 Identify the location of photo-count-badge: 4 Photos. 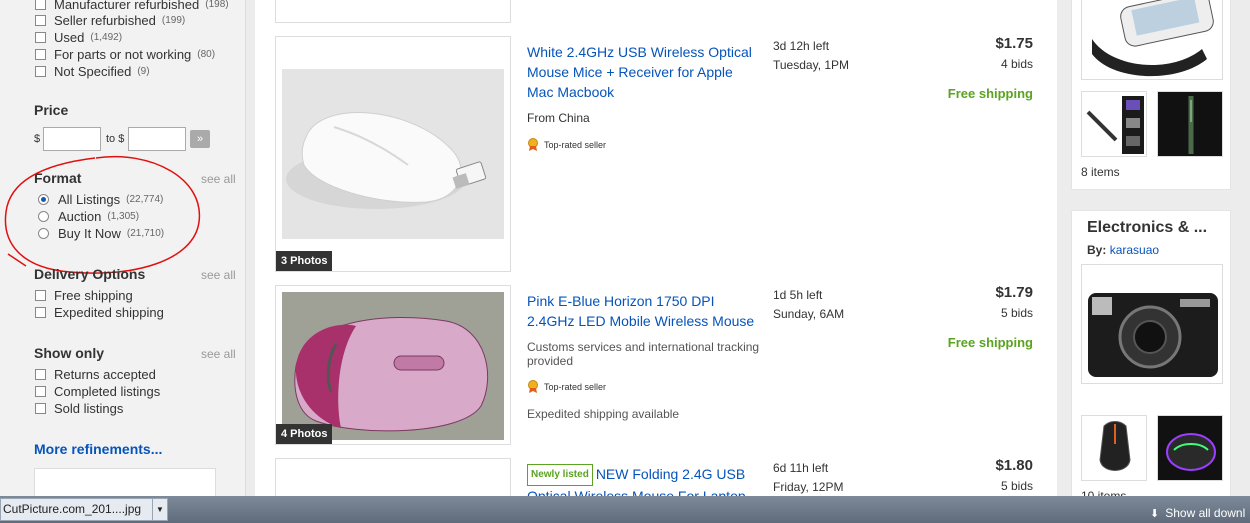
(304, 434).